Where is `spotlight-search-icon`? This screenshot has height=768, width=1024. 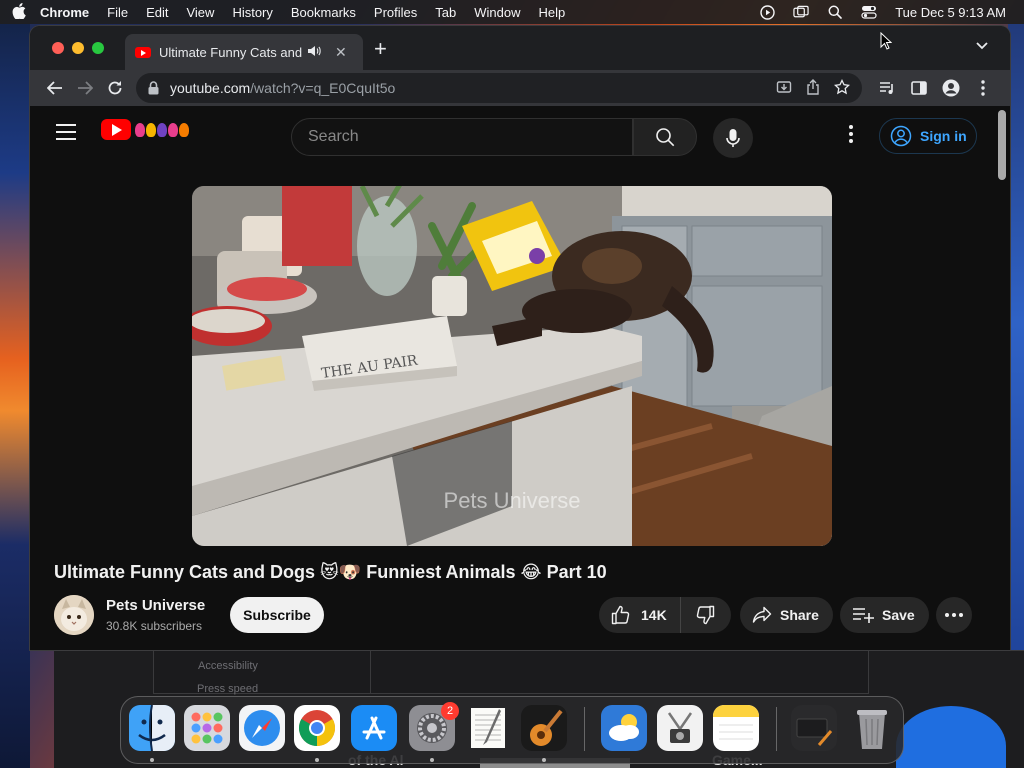 spotlight-search-icon is located at coordinates (835, 12).